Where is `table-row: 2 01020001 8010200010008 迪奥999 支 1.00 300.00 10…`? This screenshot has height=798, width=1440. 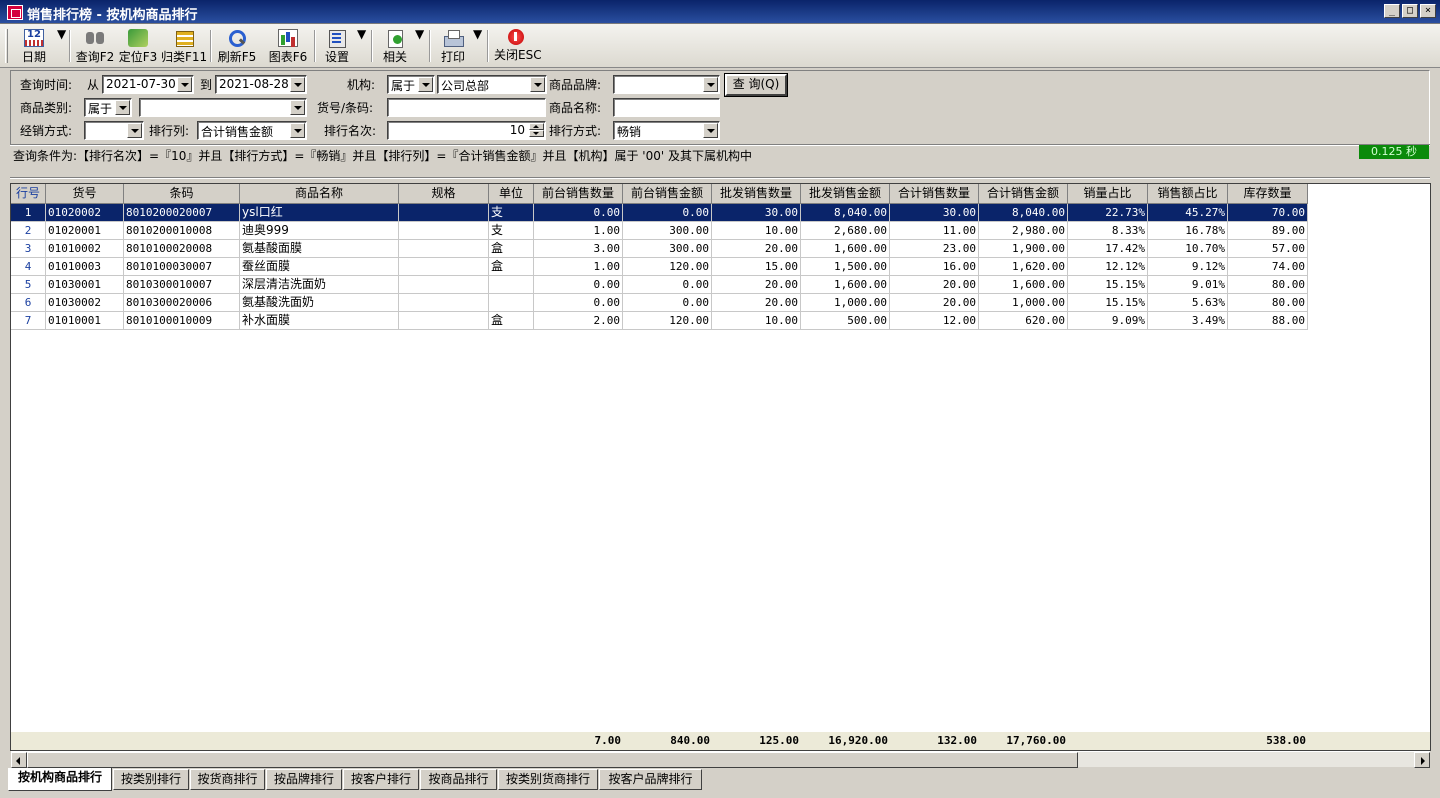 table-row: 2 01020001 8010200010008 迪奥999 支 1.00 300.00 10… is located at coordinates (659, 231).